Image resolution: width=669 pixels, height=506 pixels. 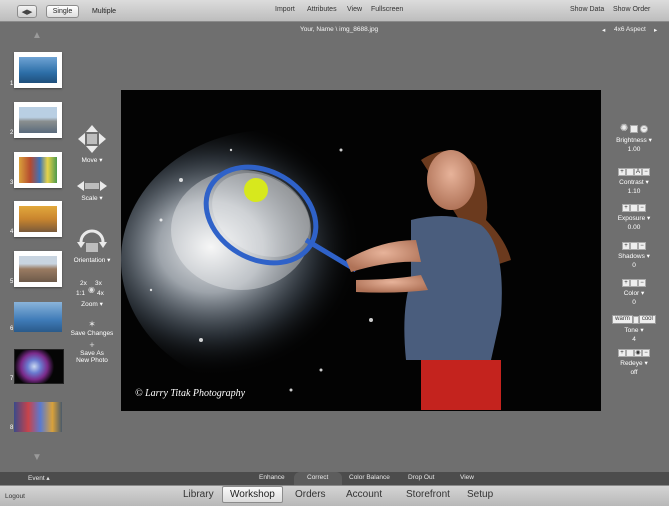 I want to click on rotate-icon, so click(x=92, y=240).